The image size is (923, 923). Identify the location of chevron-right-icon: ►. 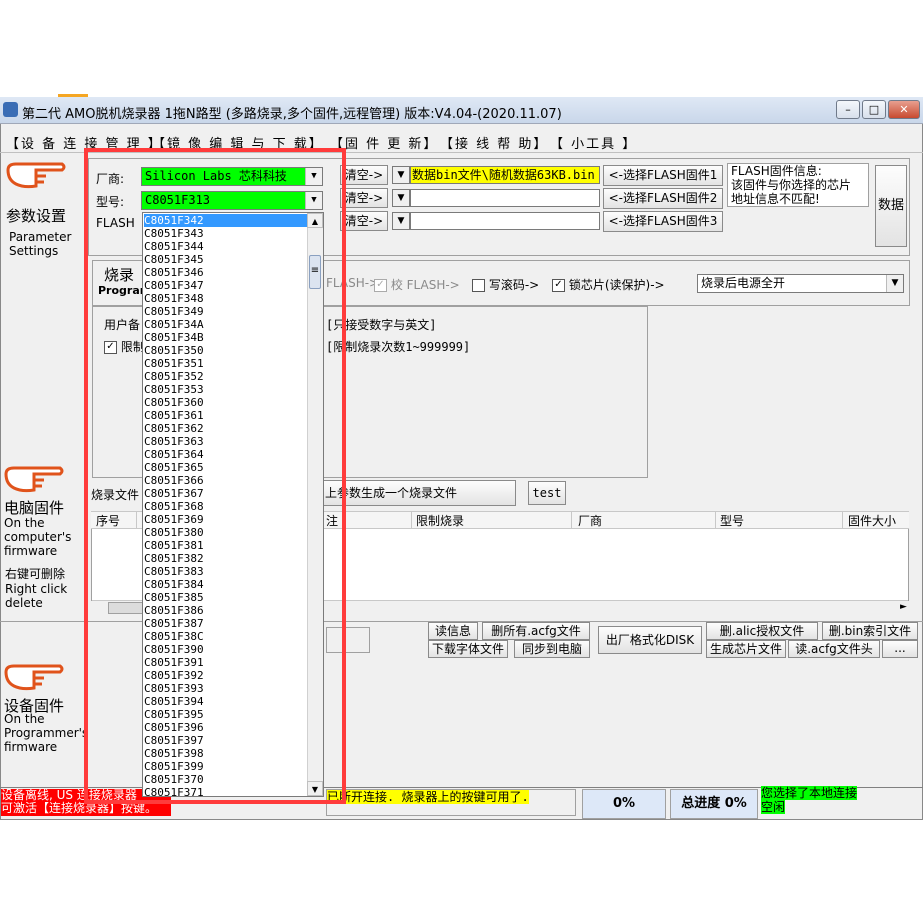
(903, 607).